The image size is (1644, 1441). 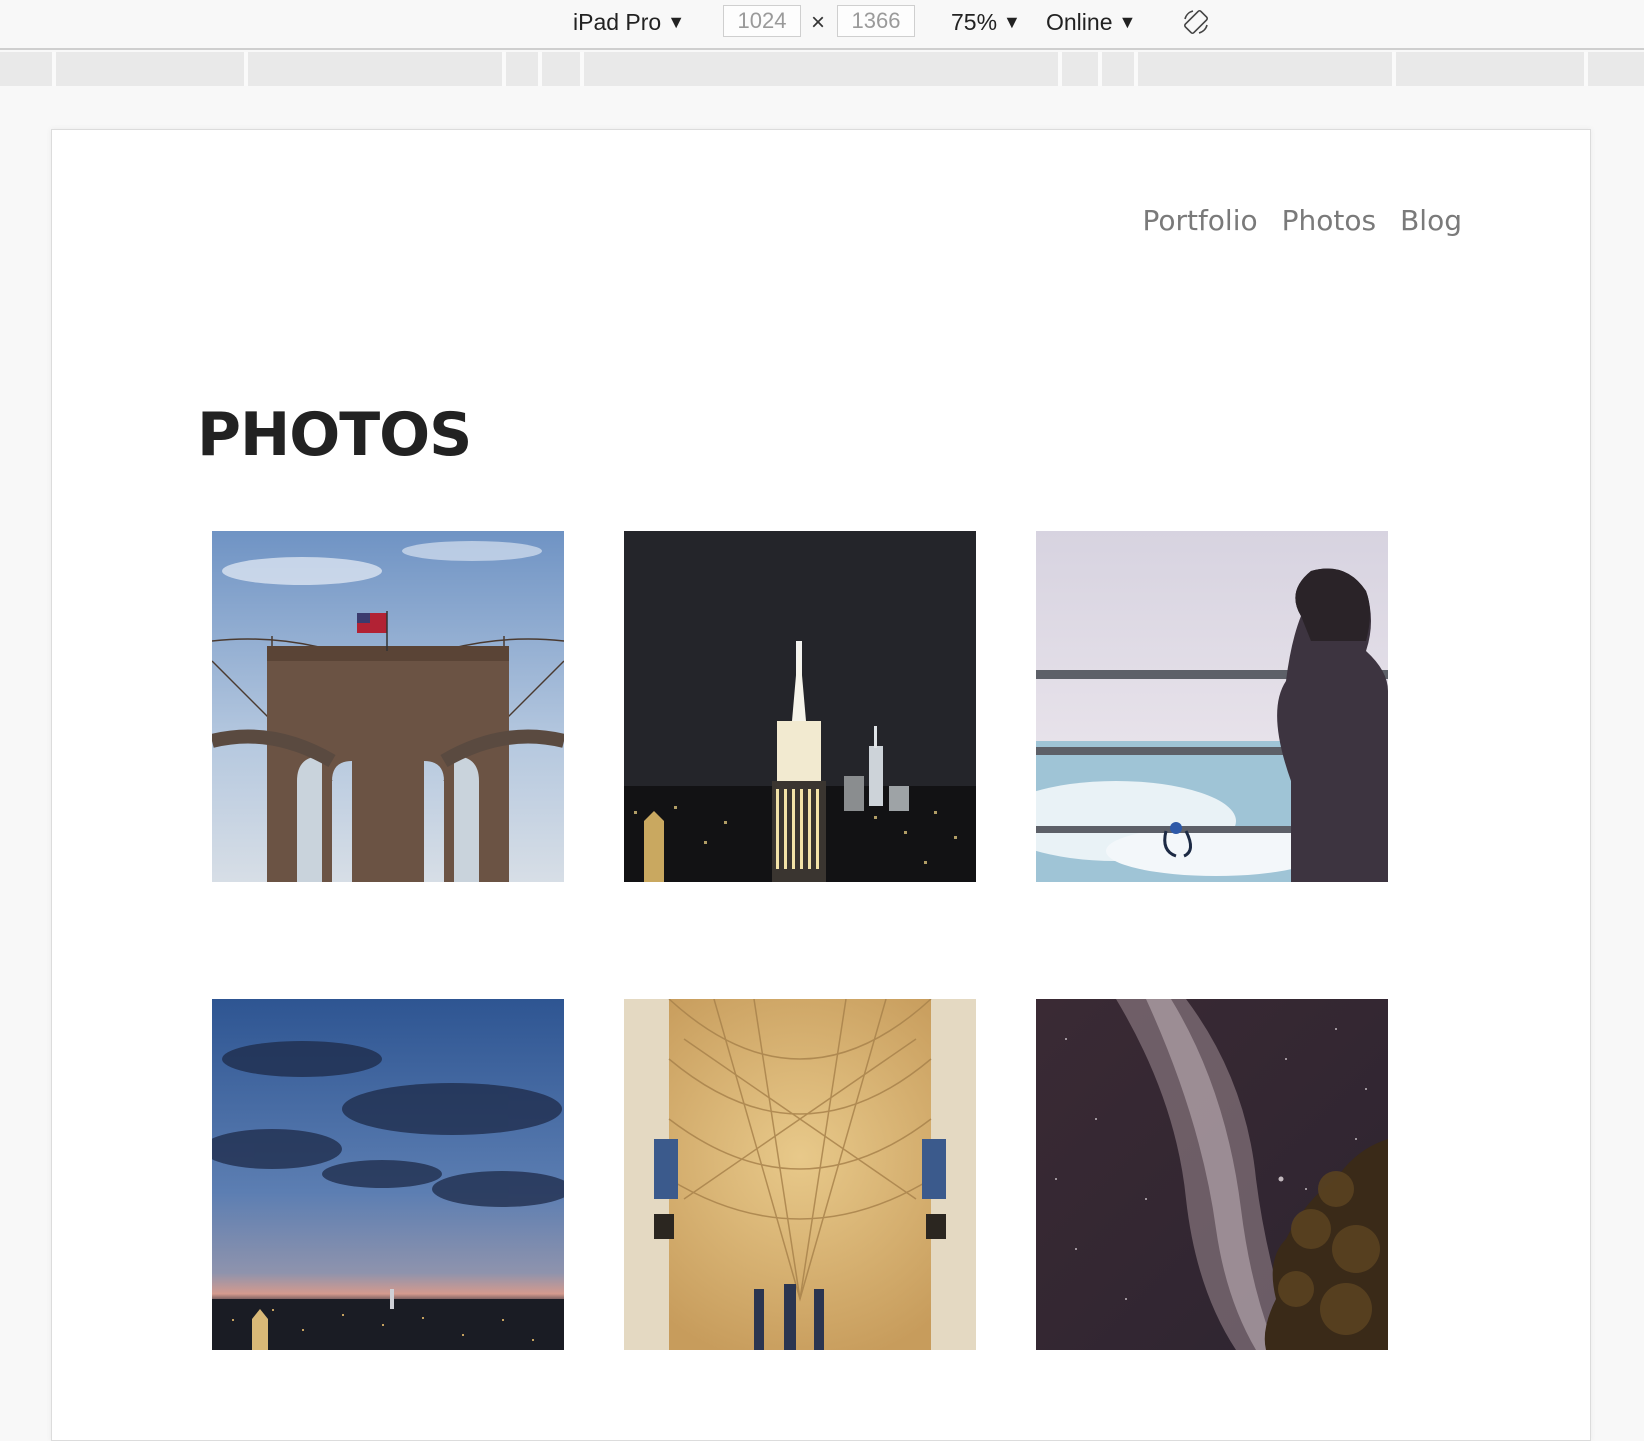 I want to click on person-at-railing-photo, so click(x=1212, y=706).